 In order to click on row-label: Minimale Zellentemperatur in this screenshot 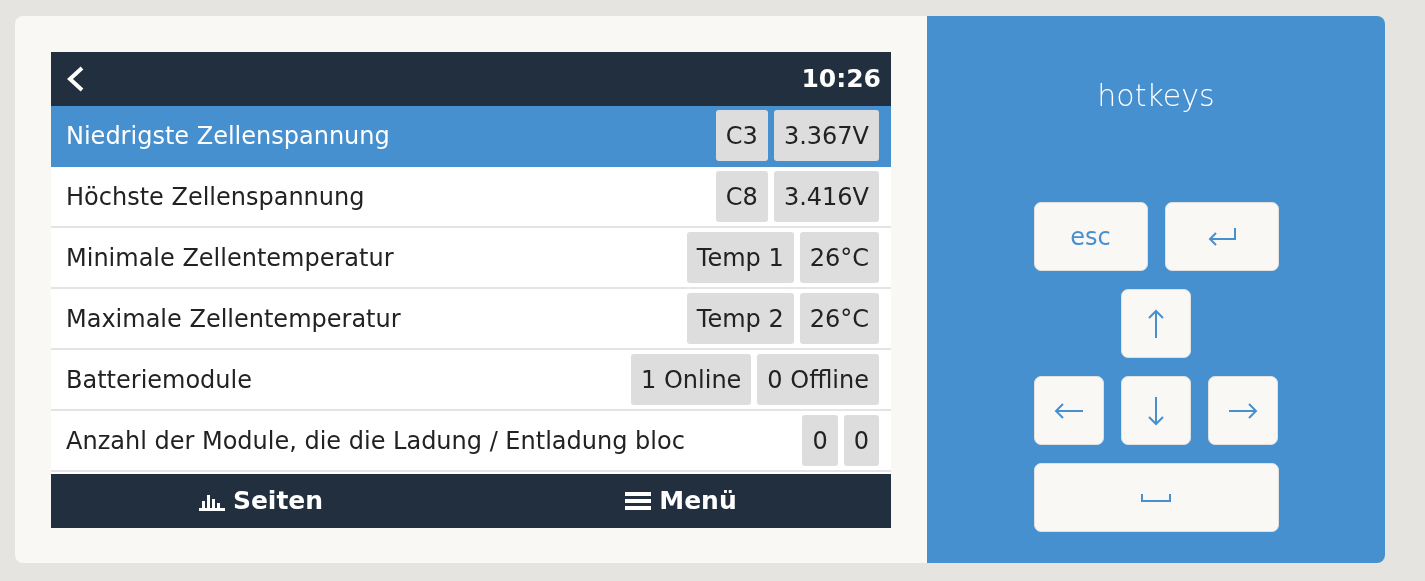, I will do `click(230, 258)`.